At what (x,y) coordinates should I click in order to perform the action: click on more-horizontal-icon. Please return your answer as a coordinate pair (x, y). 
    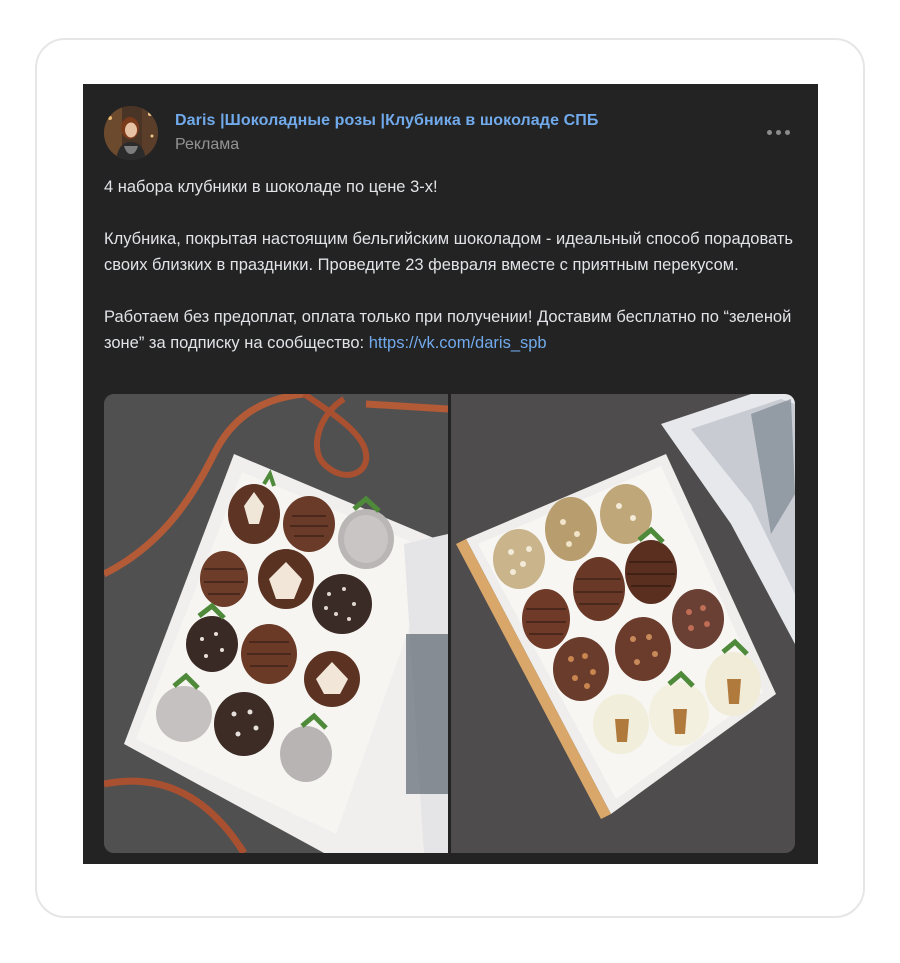
    Looking at the image, I should click on (780, 132).